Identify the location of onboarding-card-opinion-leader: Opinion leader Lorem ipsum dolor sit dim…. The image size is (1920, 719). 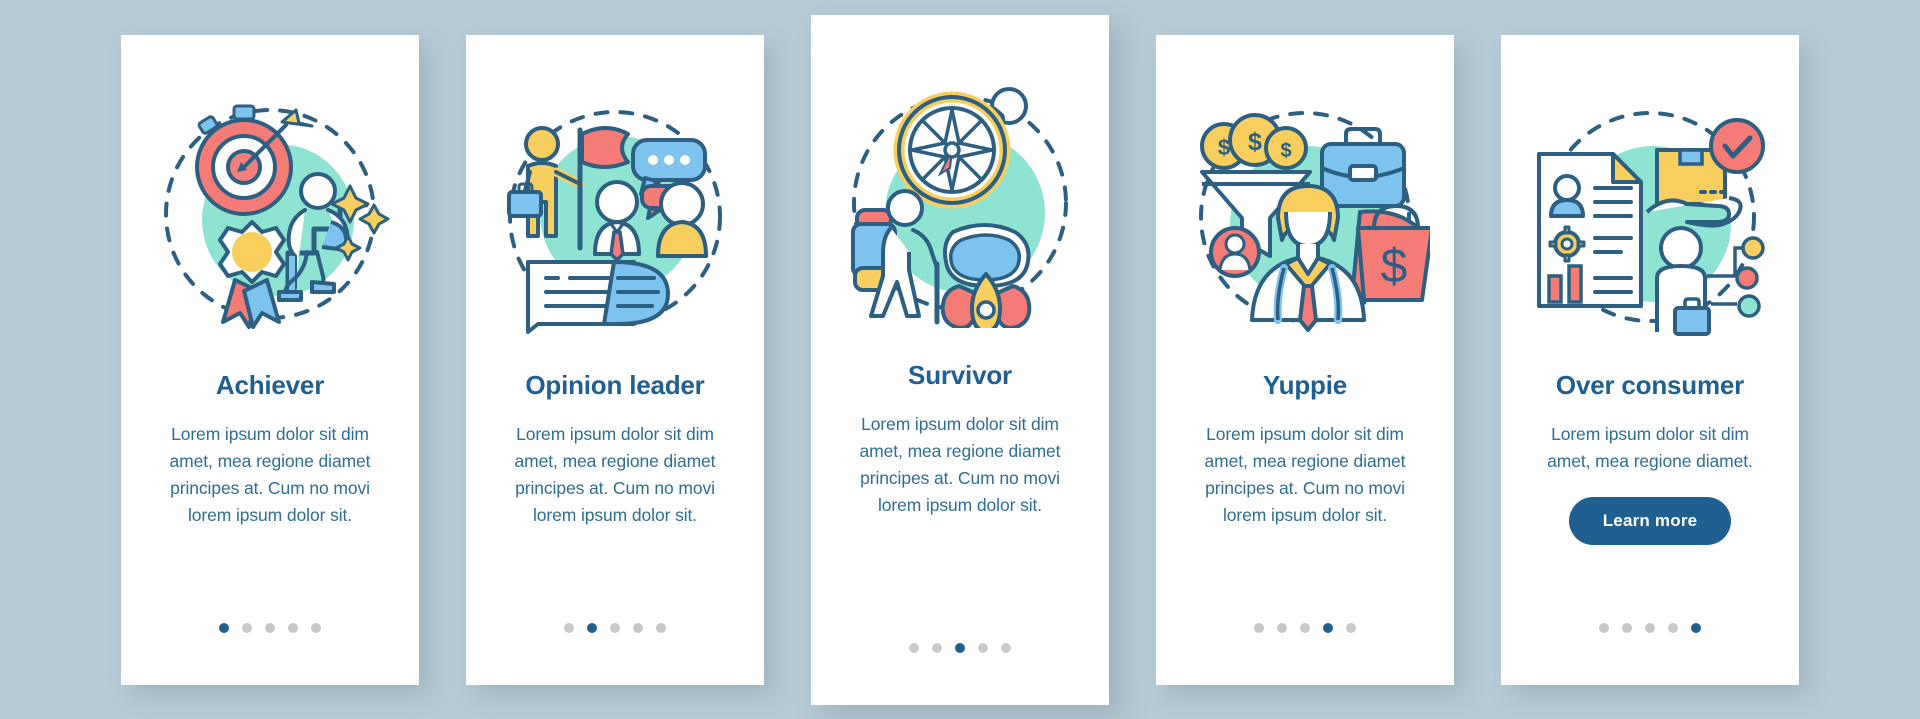
(615, 359).